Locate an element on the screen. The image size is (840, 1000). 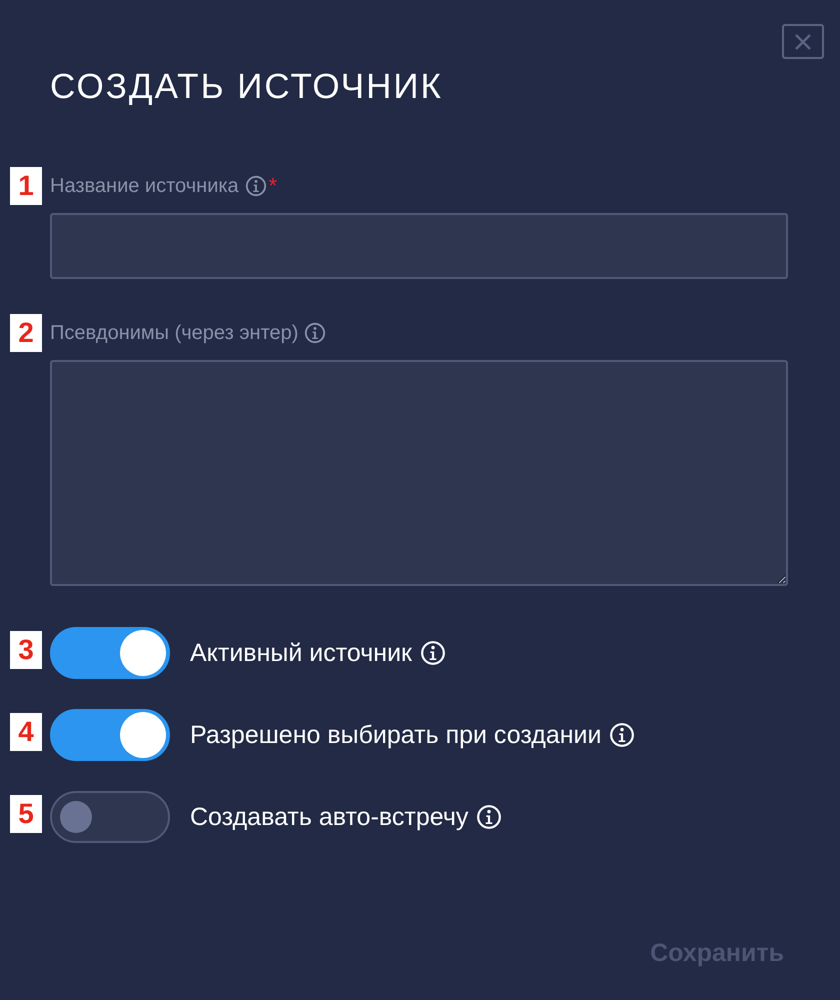
field-label: Название источника is located at coordinates (144, 186).